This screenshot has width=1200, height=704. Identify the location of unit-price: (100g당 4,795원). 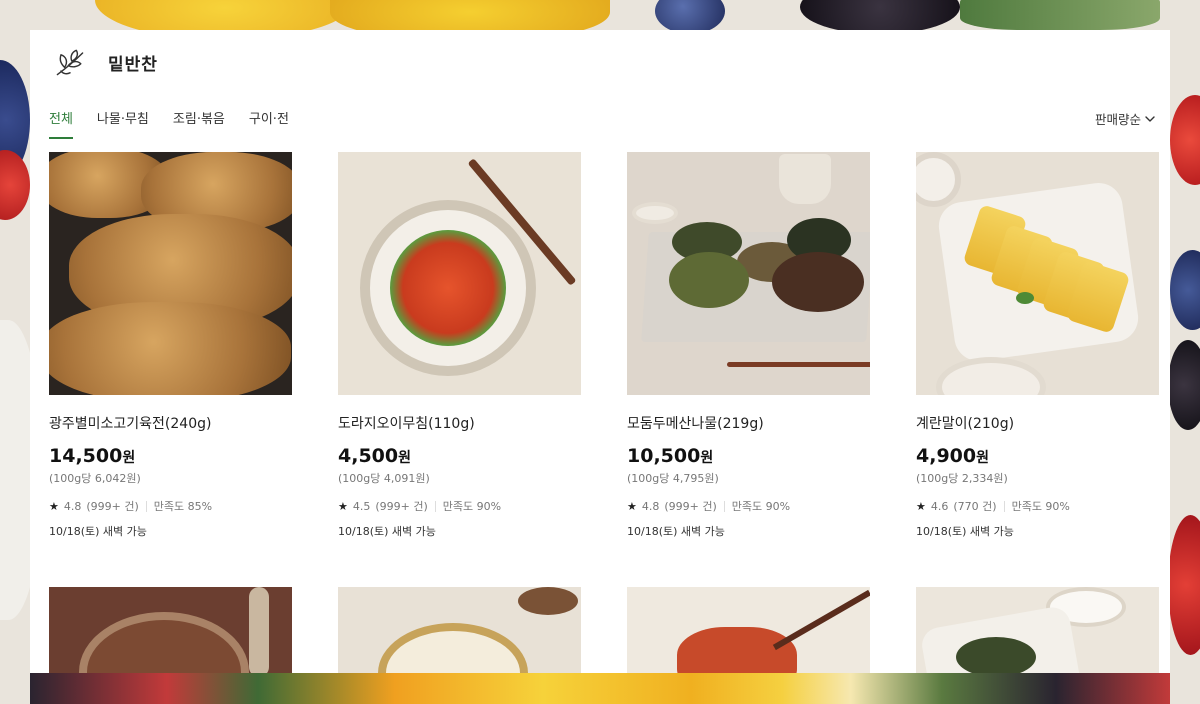
(673, 478).